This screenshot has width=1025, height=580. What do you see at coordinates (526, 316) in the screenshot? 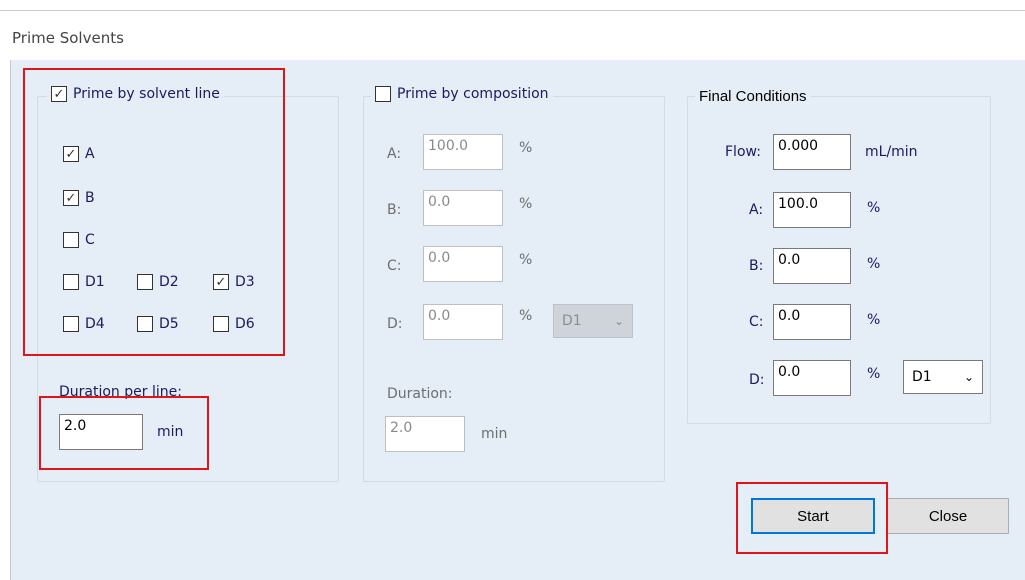
I see `comp-d-unit: %` at bounding box center [526, 316].